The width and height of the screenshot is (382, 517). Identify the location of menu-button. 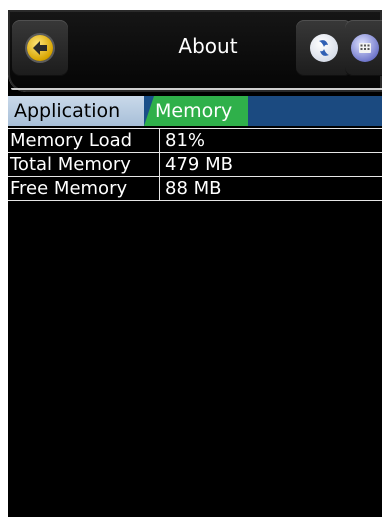
(363, 48).